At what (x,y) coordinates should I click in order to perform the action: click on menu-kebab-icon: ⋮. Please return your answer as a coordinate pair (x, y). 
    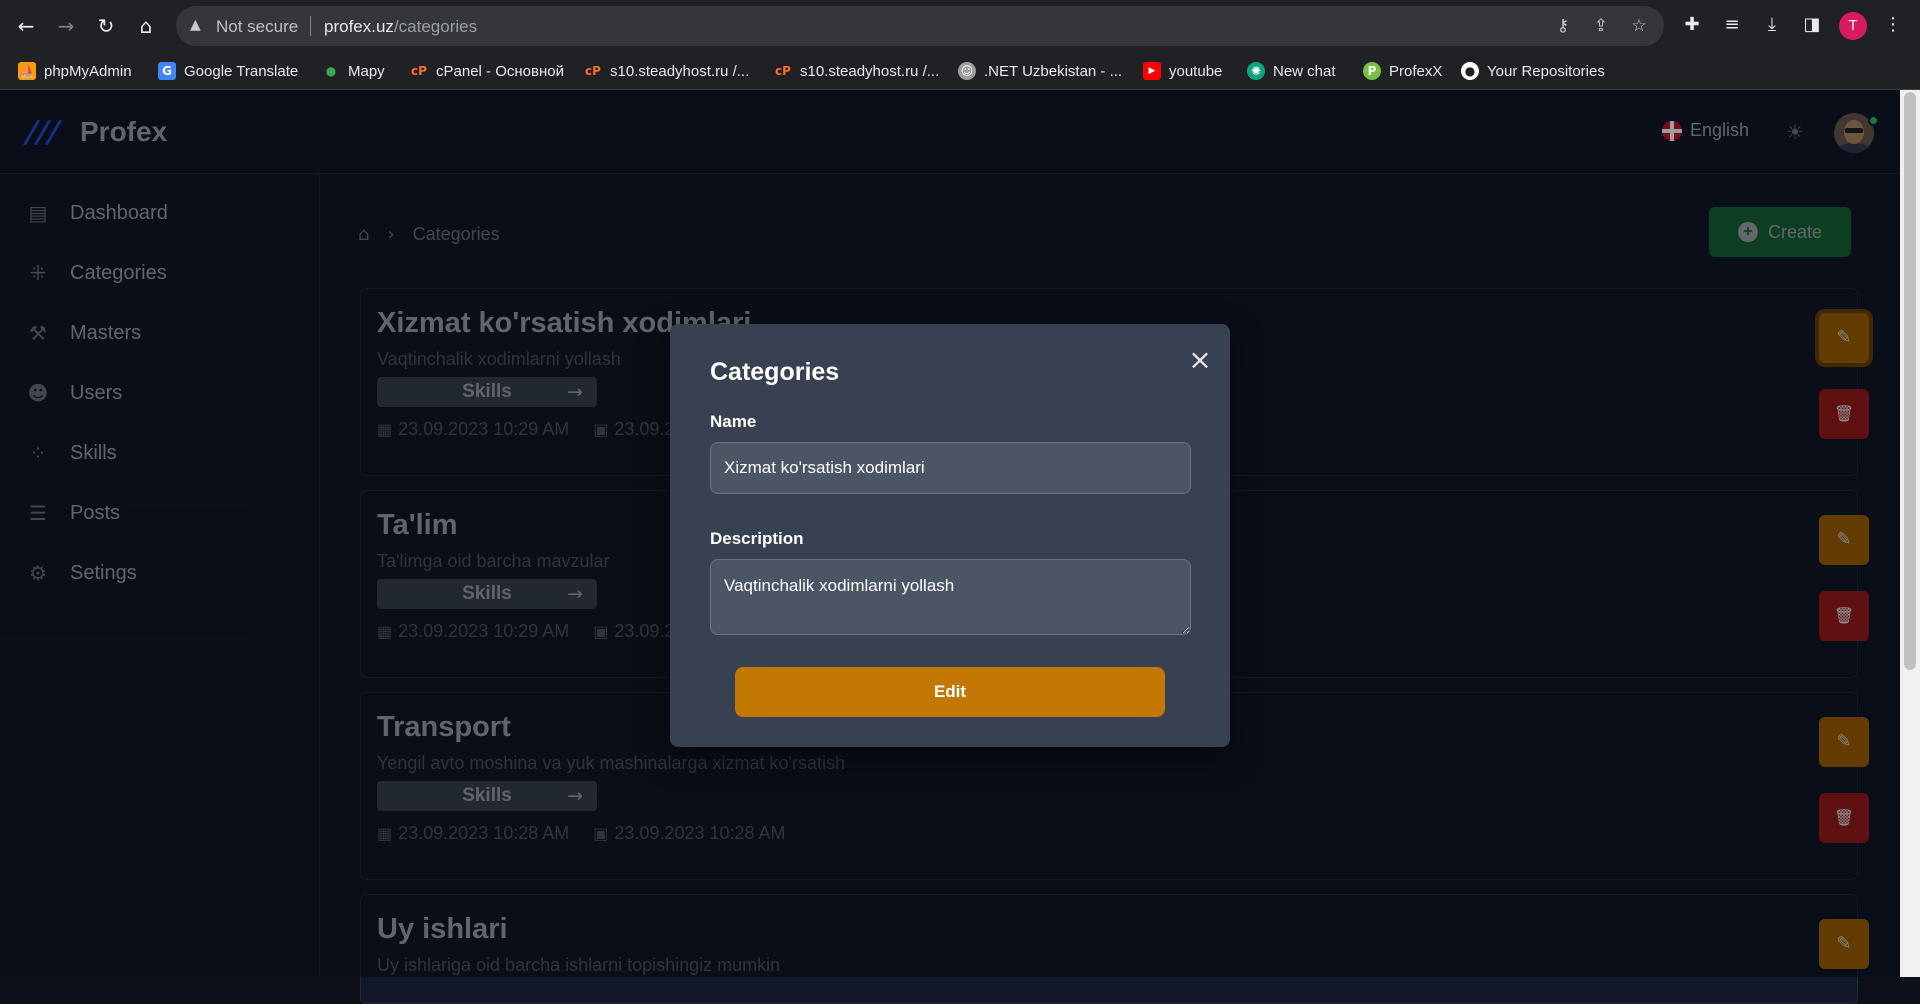
    Looking at the image, I should click on (1893, 25).